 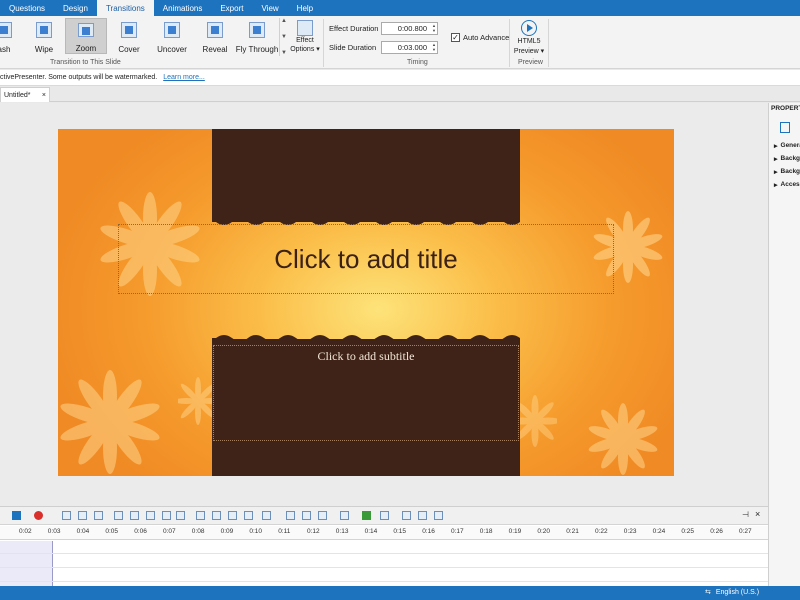 I want to click on record-icon, so click(x=38, y=515).